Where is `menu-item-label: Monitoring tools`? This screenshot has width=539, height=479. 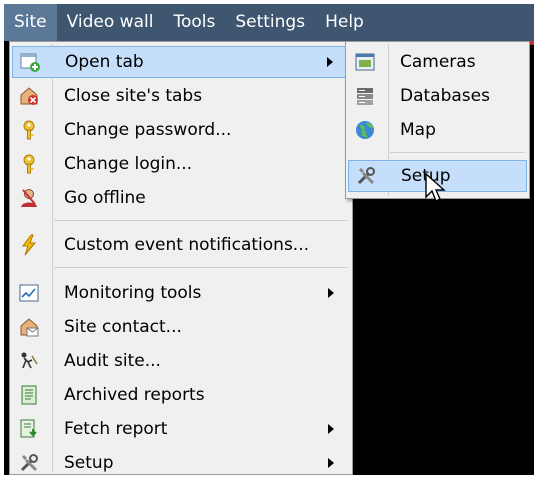 menu-item-label: Monitoring tools is located at coordinates (133, 293).